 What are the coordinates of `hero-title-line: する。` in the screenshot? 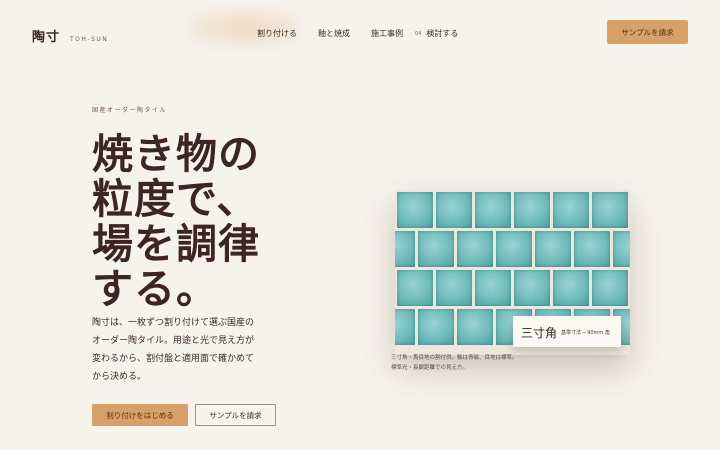 It's located at (155, 289).